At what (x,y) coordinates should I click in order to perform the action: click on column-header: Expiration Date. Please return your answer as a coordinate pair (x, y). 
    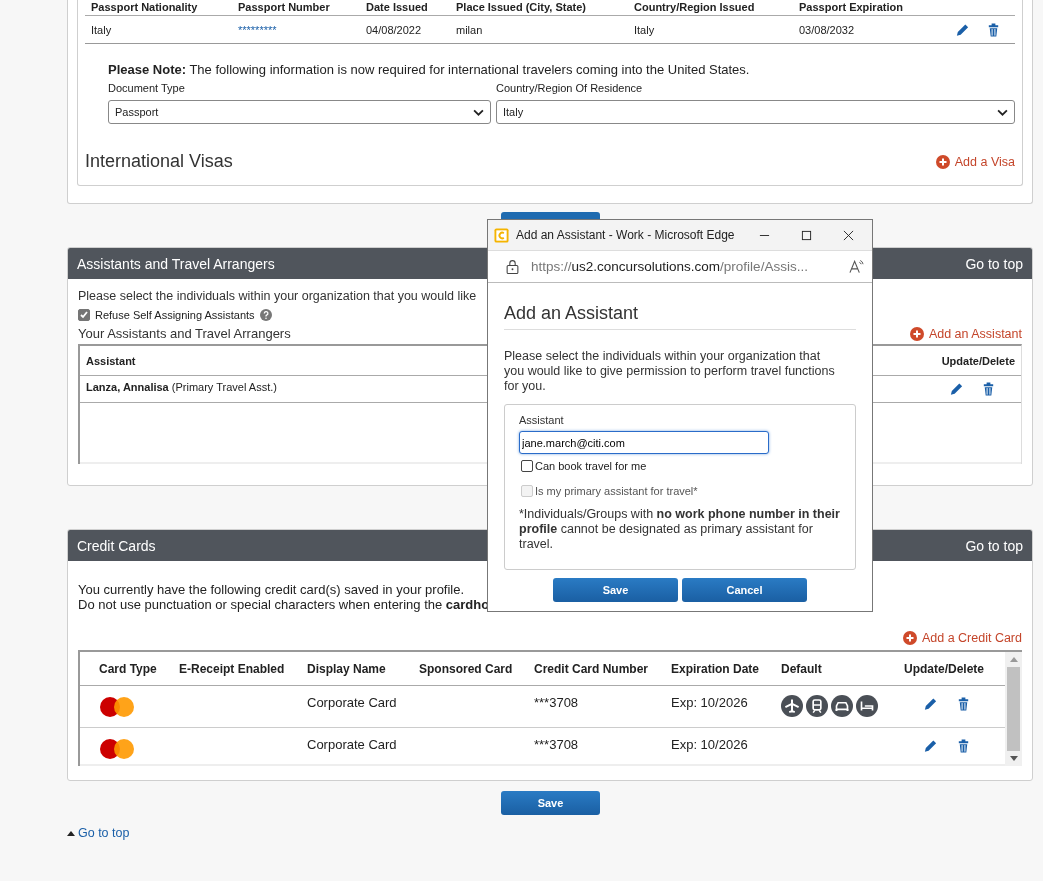
    Looking at the image, I should click on (716, 668).